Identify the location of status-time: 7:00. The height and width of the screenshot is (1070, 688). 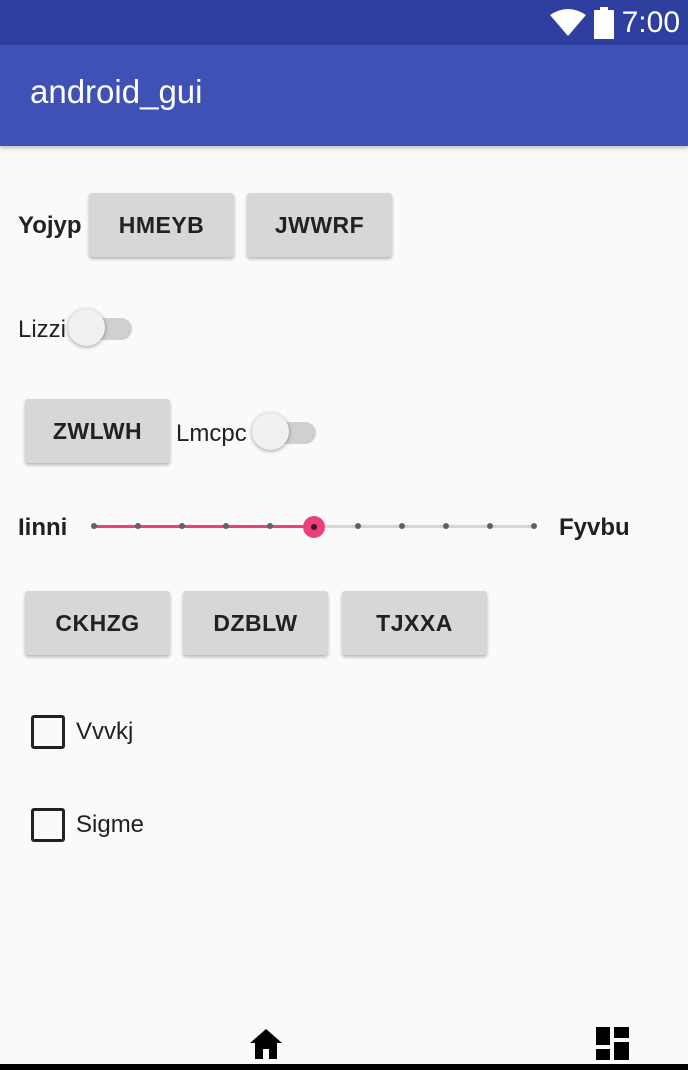
(650, 22).